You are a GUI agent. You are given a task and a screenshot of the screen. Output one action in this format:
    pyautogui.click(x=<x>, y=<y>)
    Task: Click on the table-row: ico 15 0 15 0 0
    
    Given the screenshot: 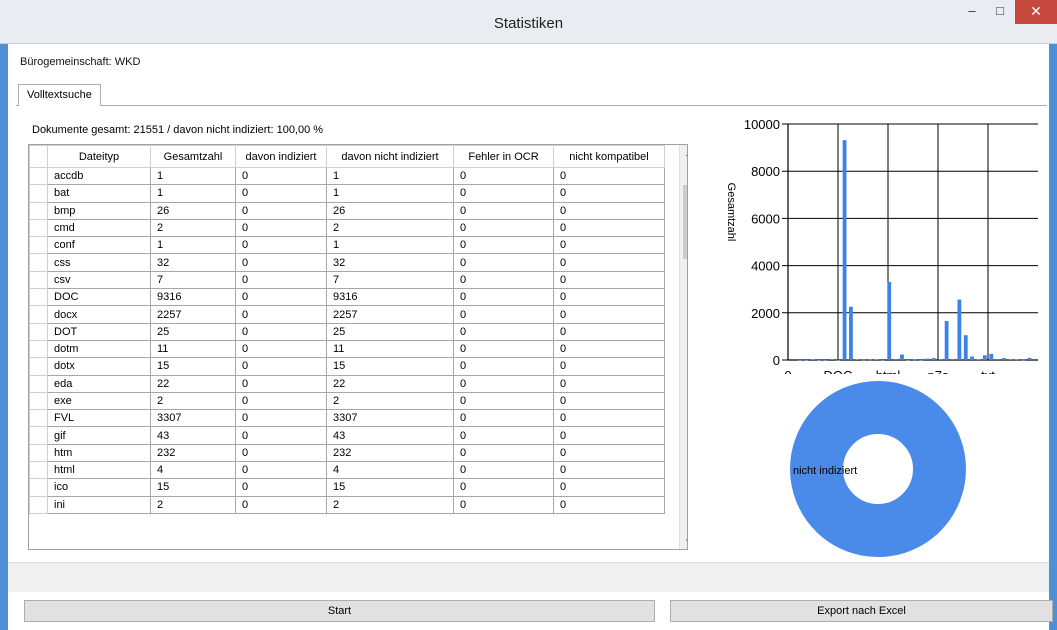 What is the action you would take?
    pyautogui.click(x=347, y=487)
    